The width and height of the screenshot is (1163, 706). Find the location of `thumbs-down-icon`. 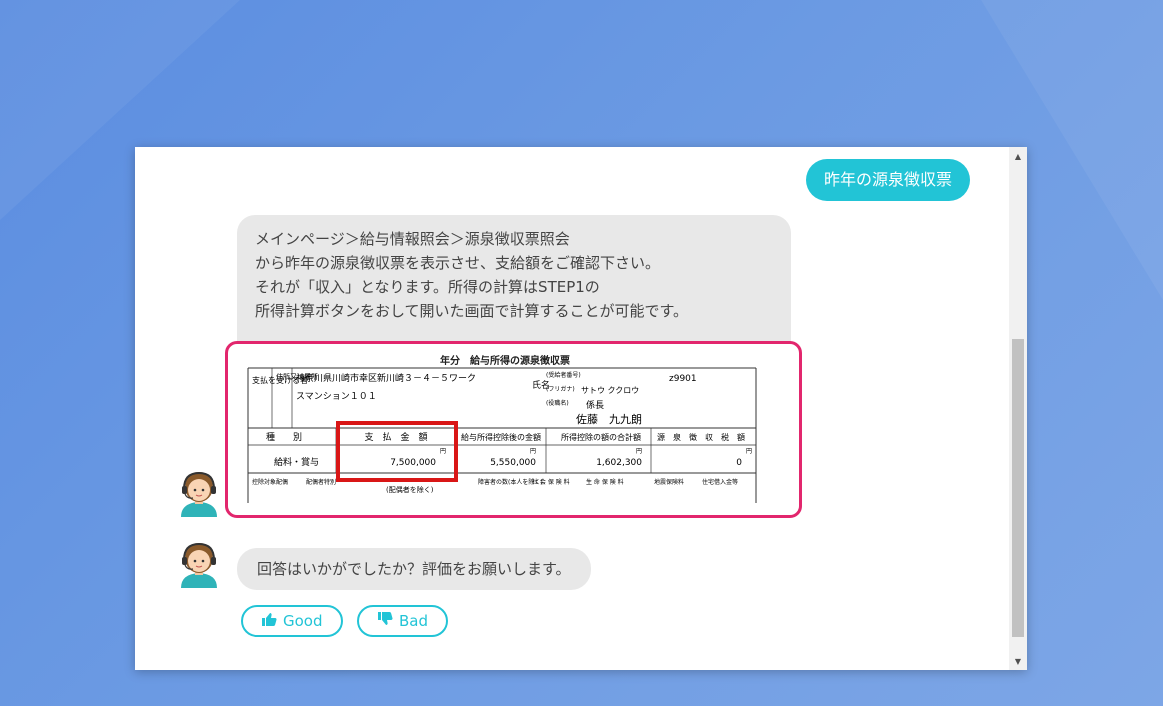

thumbs-down-icon is located at coordinates (385, 621).